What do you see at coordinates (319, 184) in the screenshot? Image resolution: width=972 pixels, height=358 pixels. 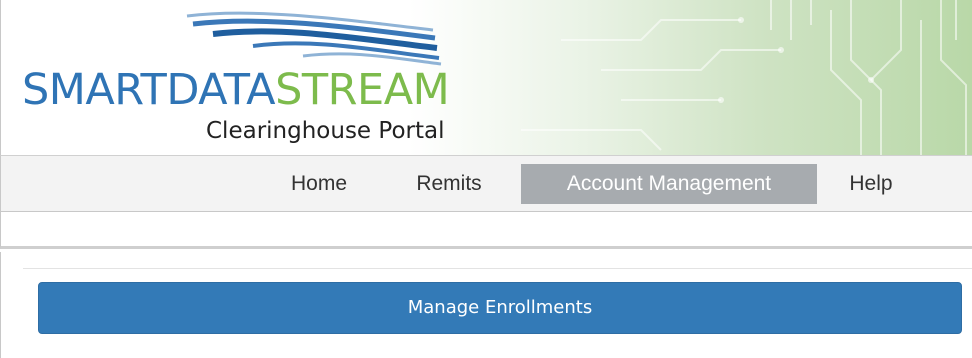 I see `nav-home: Home` at bounding box center [319, 184].